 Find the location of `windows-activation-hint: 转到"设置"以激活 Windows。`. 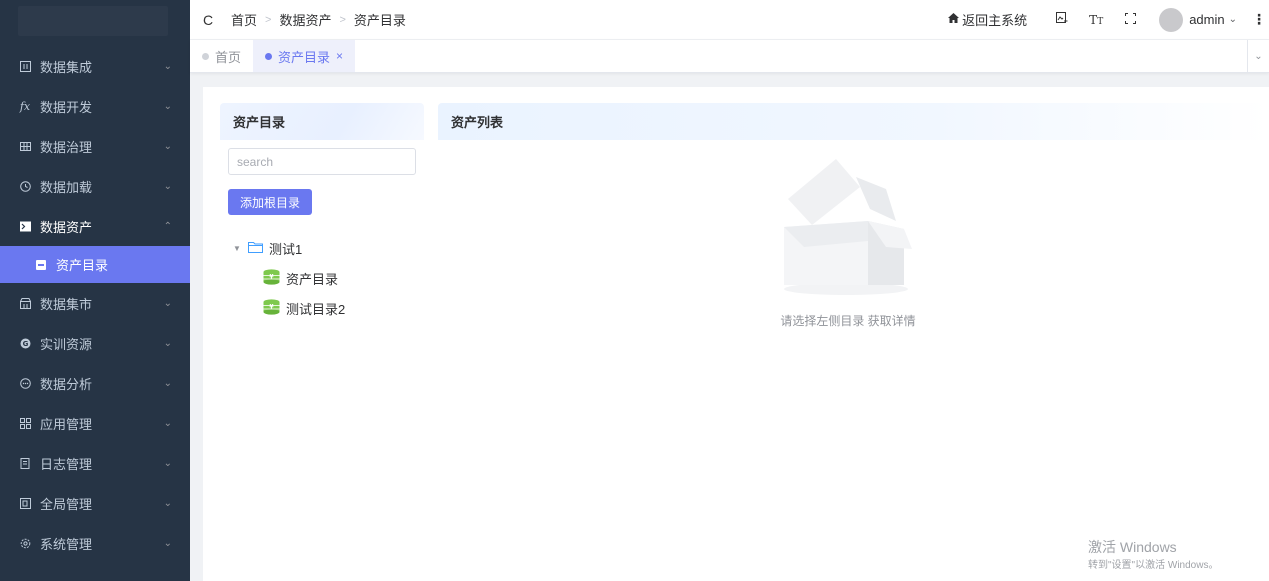

windows-activation-hint: 转到"设置"以激活 Windows。 is located at coordinates (1153, 565).